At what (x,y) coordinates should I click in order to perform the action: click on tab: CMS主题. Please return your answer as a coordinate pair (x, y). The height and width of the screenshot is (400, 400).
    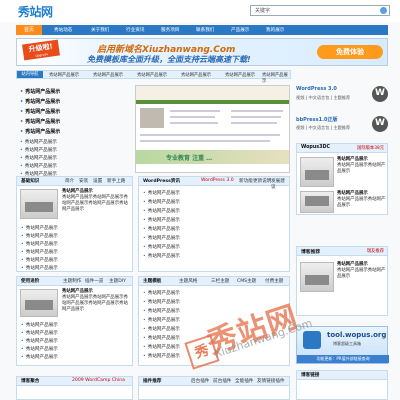
    Looking at the image, I should click on (246, 281).